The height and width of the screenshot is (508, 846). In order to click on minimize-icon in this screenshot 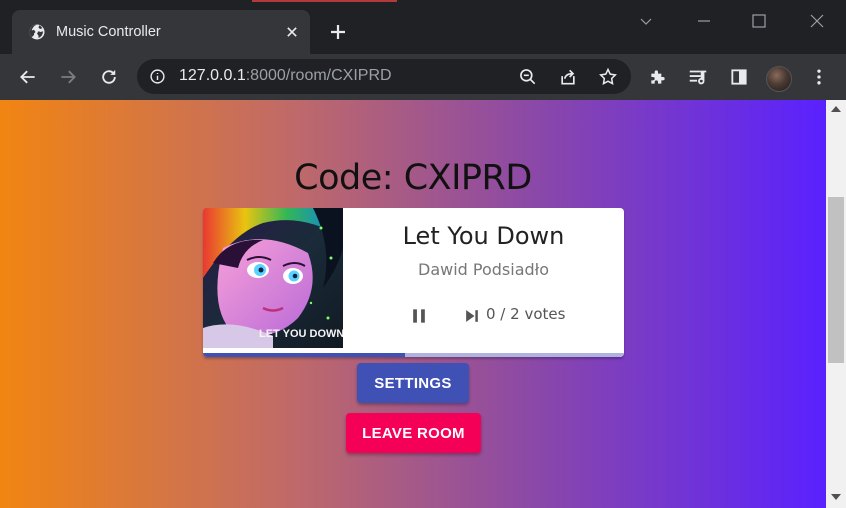, I will do `click(704, 21)`.